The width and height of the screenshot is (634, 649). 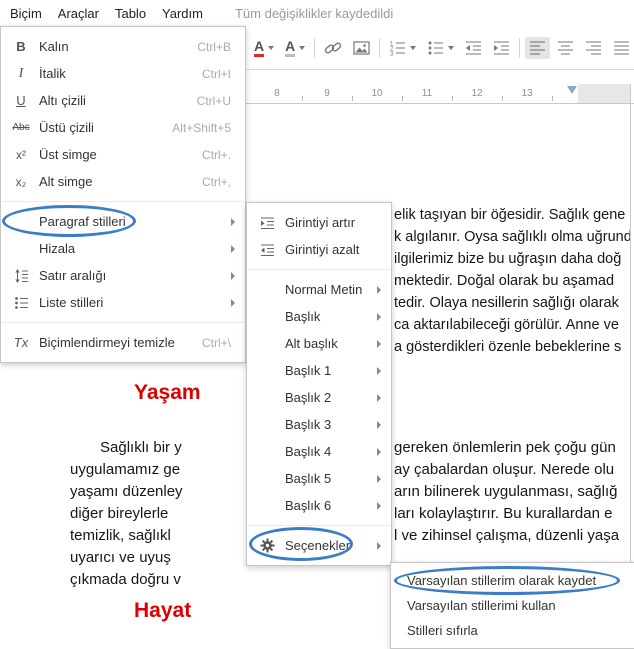 What do you see at coordinates (213, 100) in the screenshot?
I see `menu-item-shortcut: Ctrl+U` at bounding box center [213, 100].